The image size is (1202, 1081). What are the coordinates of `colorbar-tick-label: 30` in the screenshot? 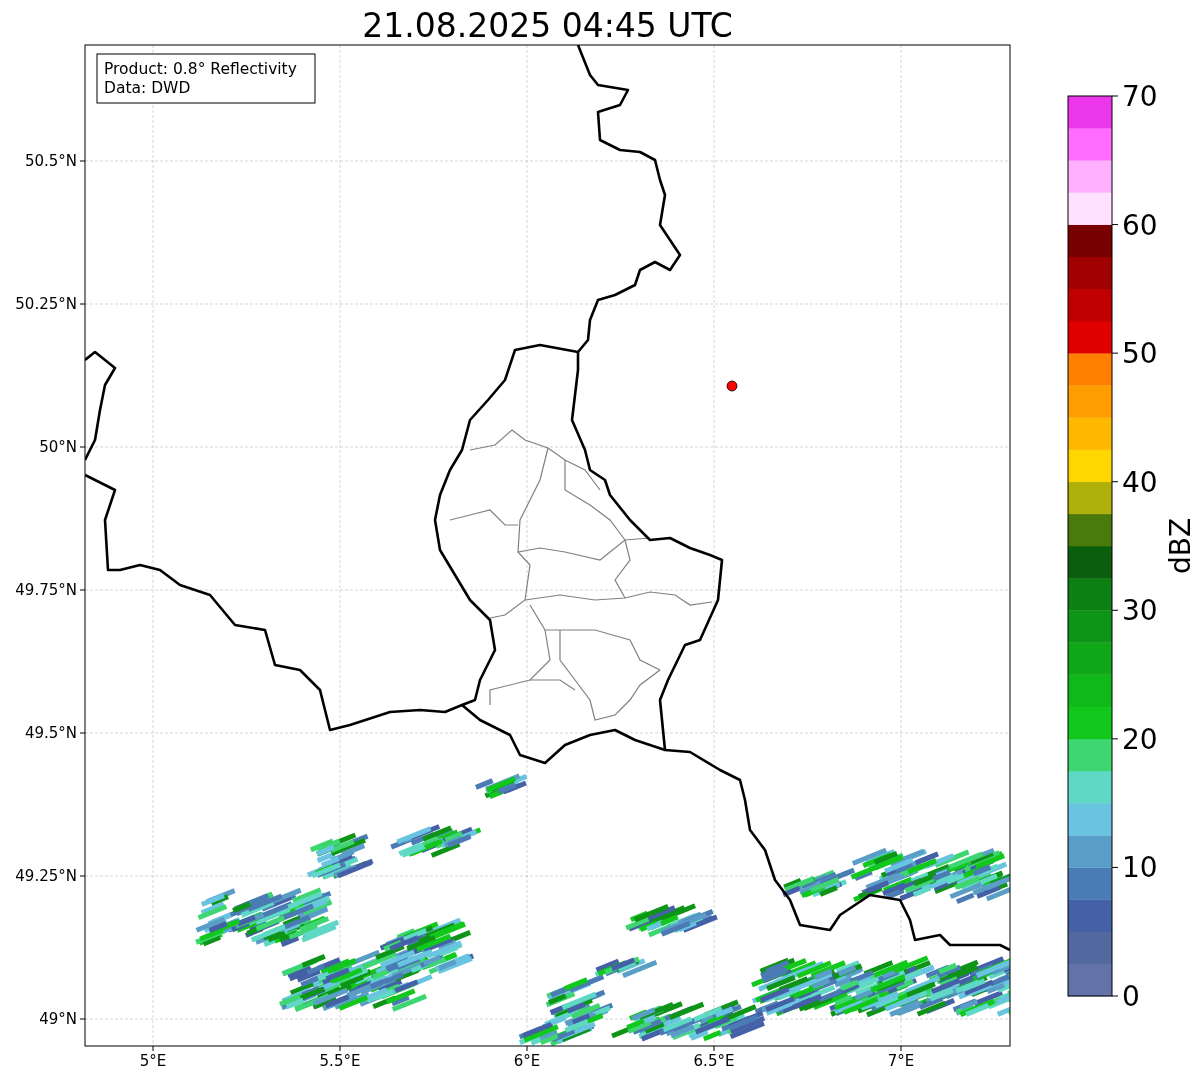 It's located at (1140, 611).